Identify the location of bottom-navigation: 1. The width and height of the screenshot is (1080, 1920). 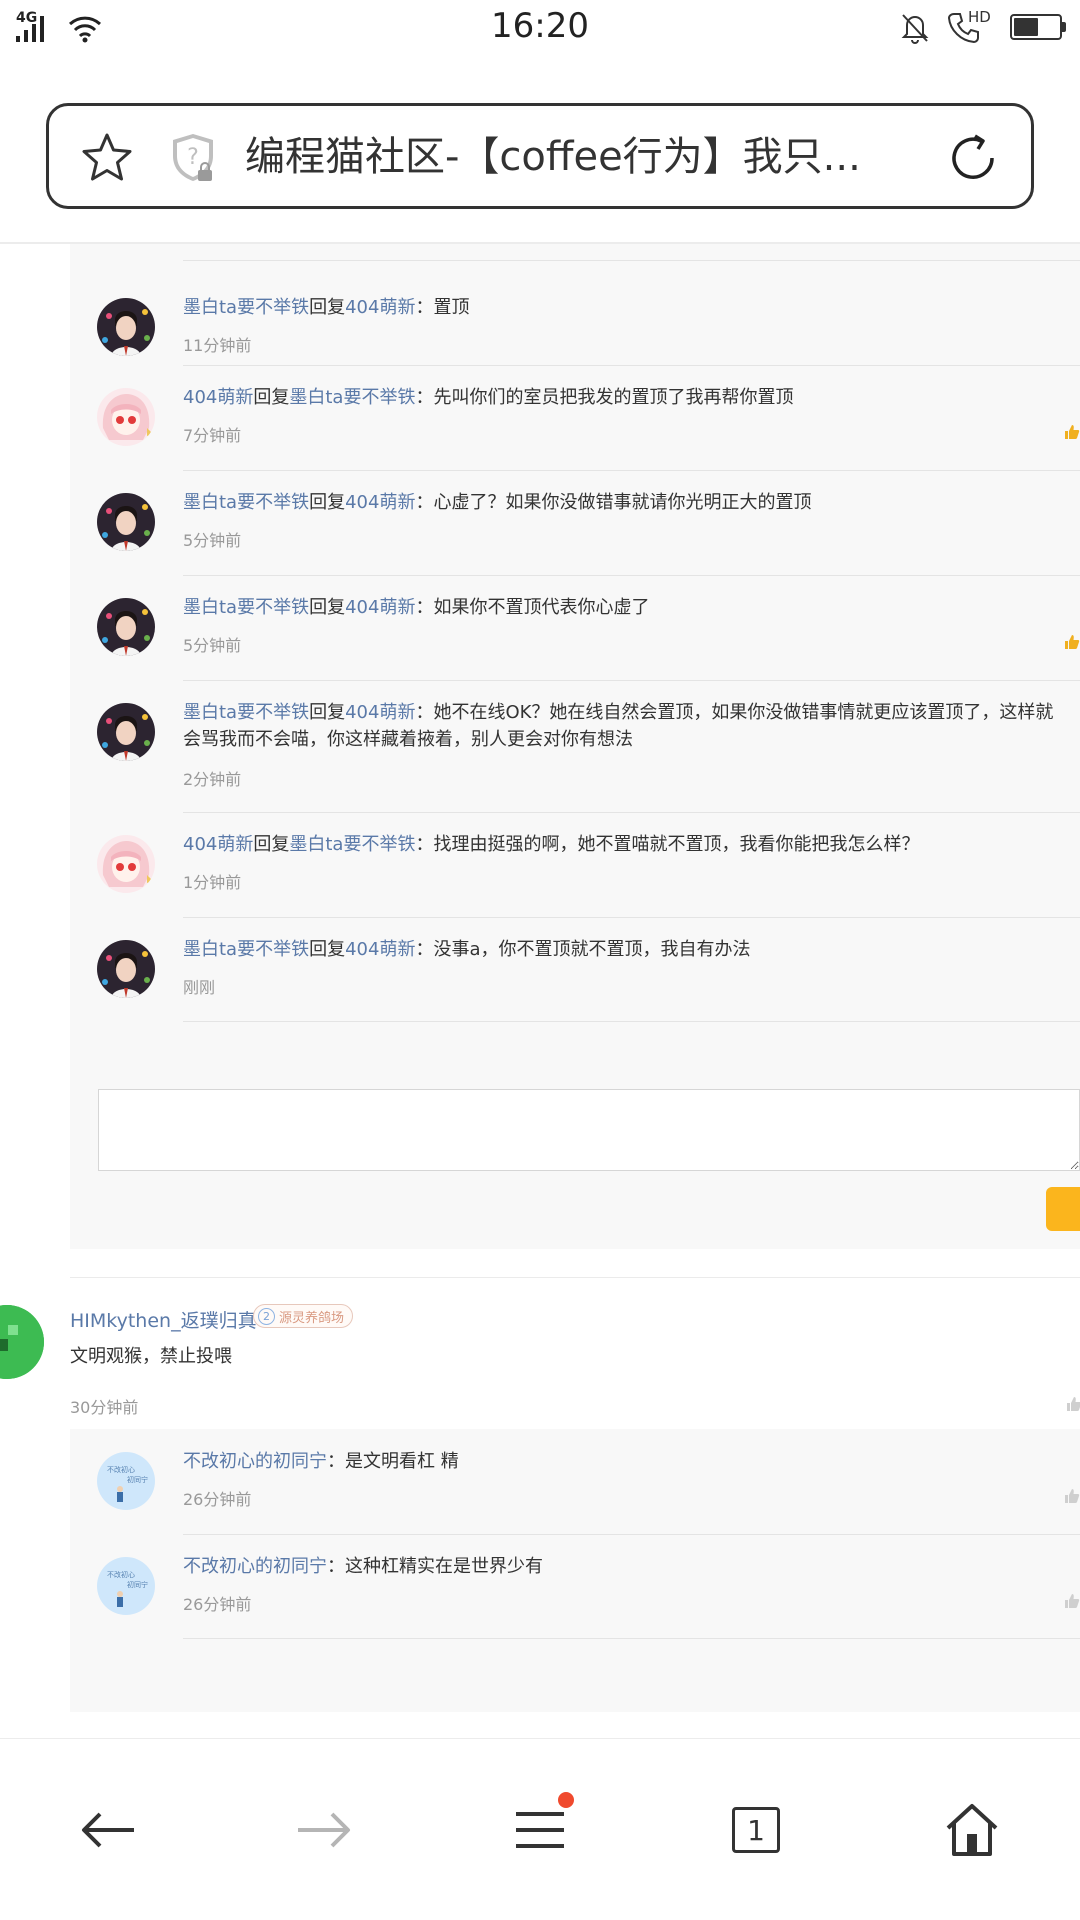
(540, 1830).